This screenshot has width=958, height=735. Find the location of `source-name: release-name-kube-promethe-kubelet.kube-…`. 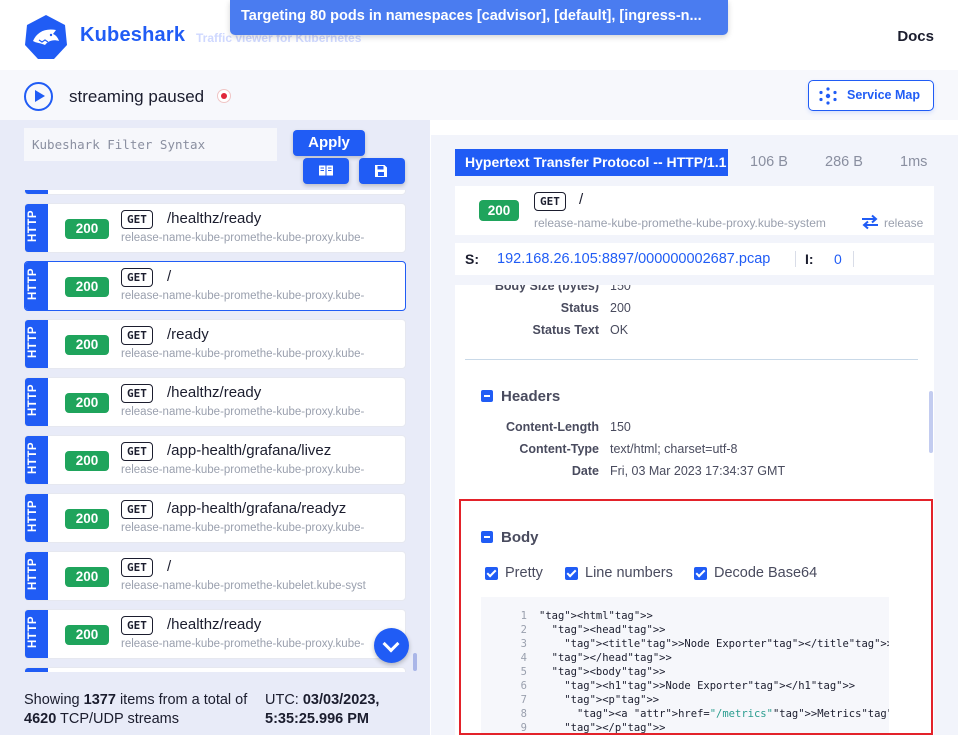

source-name: release-name-kube-promethe-kubelet.kube-… is located at coordinates (243, 586).